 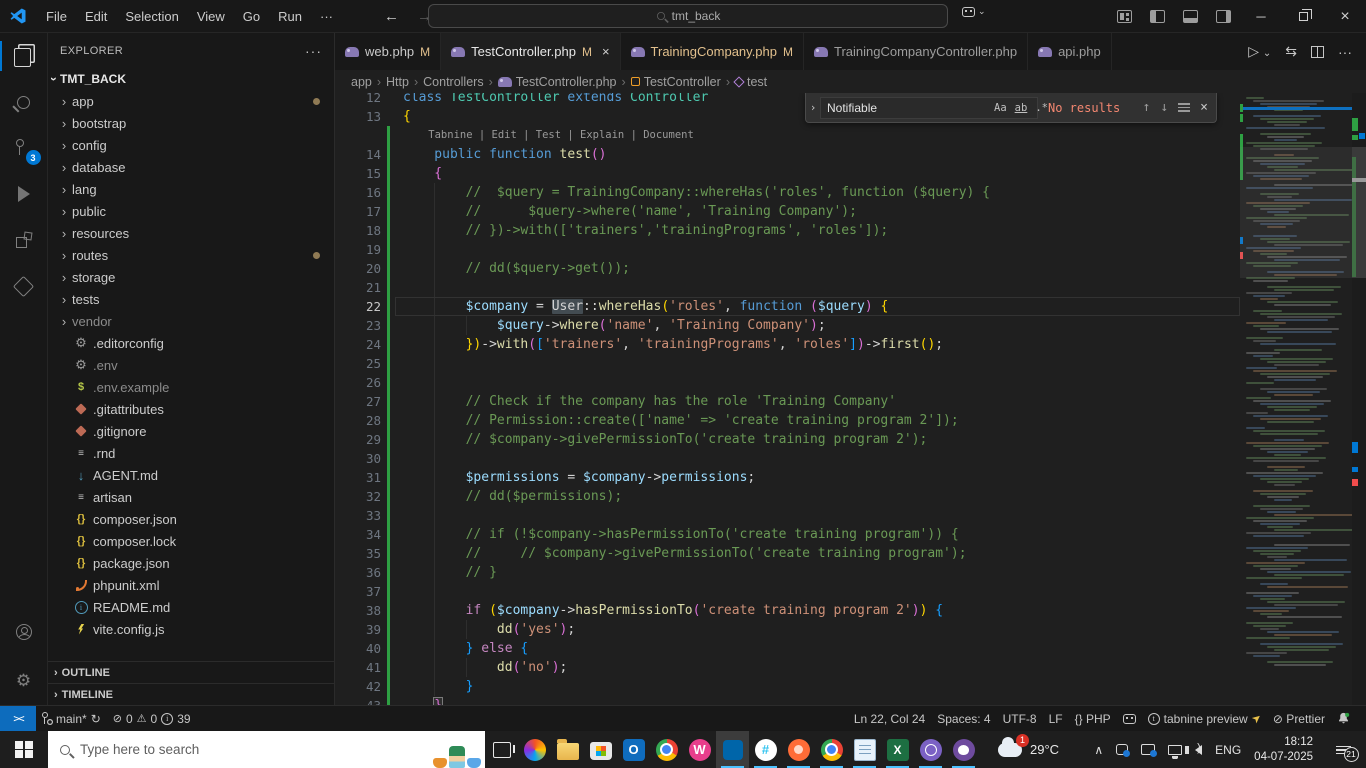 I want to click on notification-center: 21, so click(x=1343, y=753).